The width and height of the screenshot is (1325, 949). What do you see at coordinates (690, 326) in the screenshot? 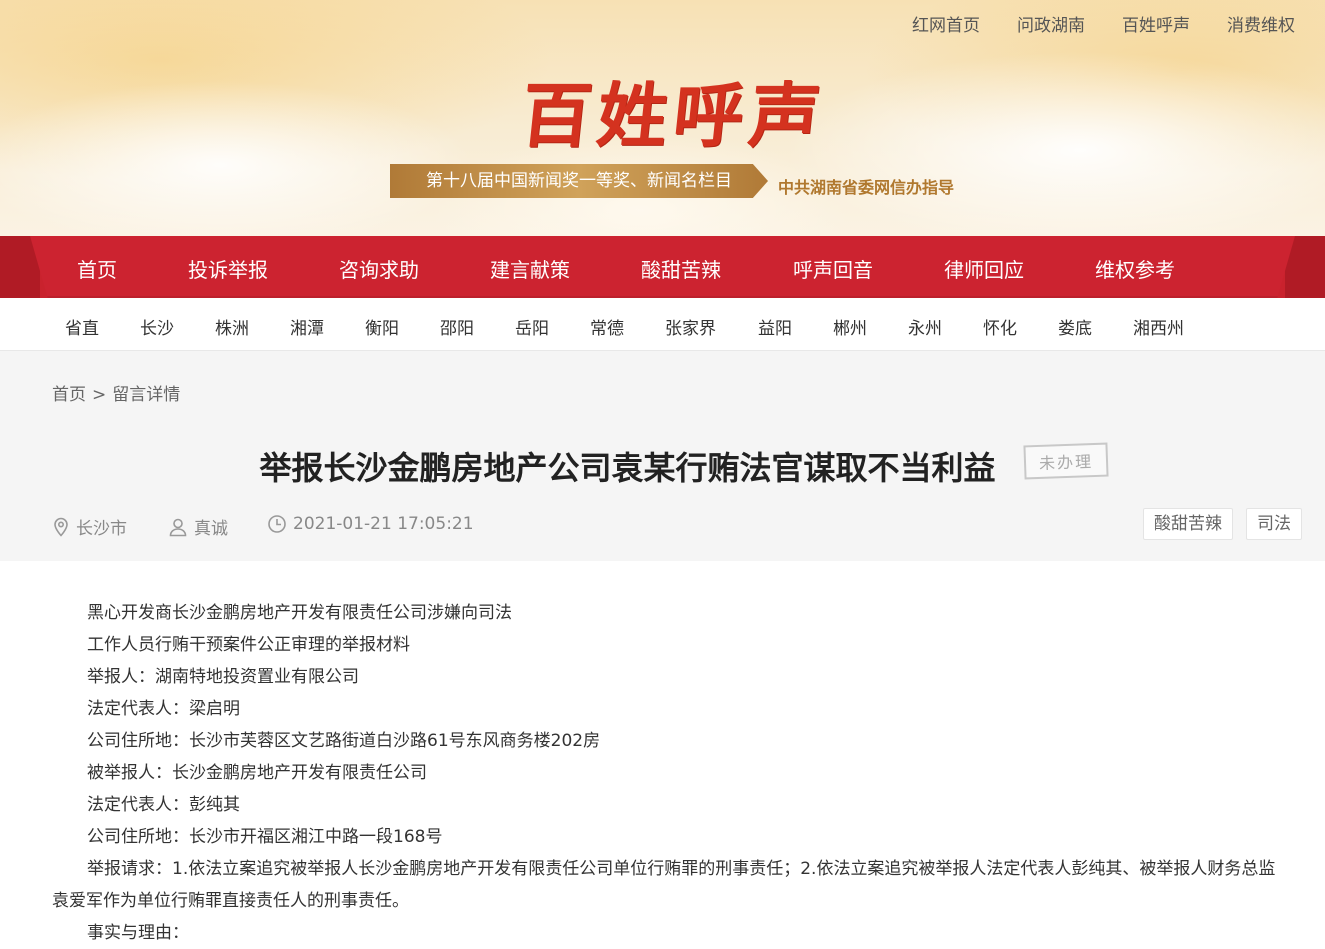
I see `region-zhangjiajie: 张家界` at bounding box center [690, 326].